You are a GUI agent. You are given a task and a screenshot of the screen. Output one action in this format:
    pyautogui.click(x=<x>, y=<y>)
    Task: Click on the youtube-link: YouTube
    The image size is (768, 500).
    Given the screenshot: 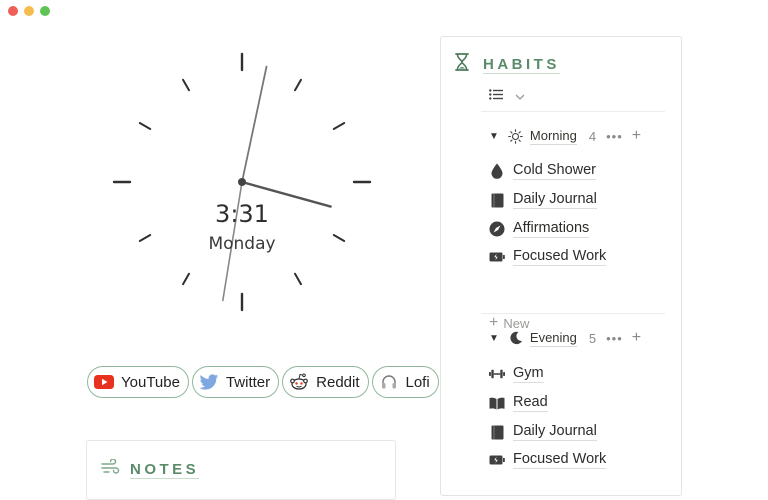 What is the action you would take?
    pyautogui.click(x=138, y=382)
    